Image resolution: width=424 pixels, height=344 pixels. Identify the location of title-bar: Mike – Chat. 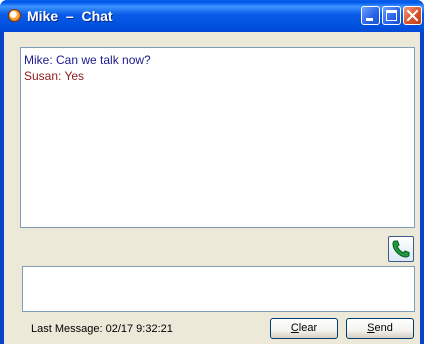
(212, 16).